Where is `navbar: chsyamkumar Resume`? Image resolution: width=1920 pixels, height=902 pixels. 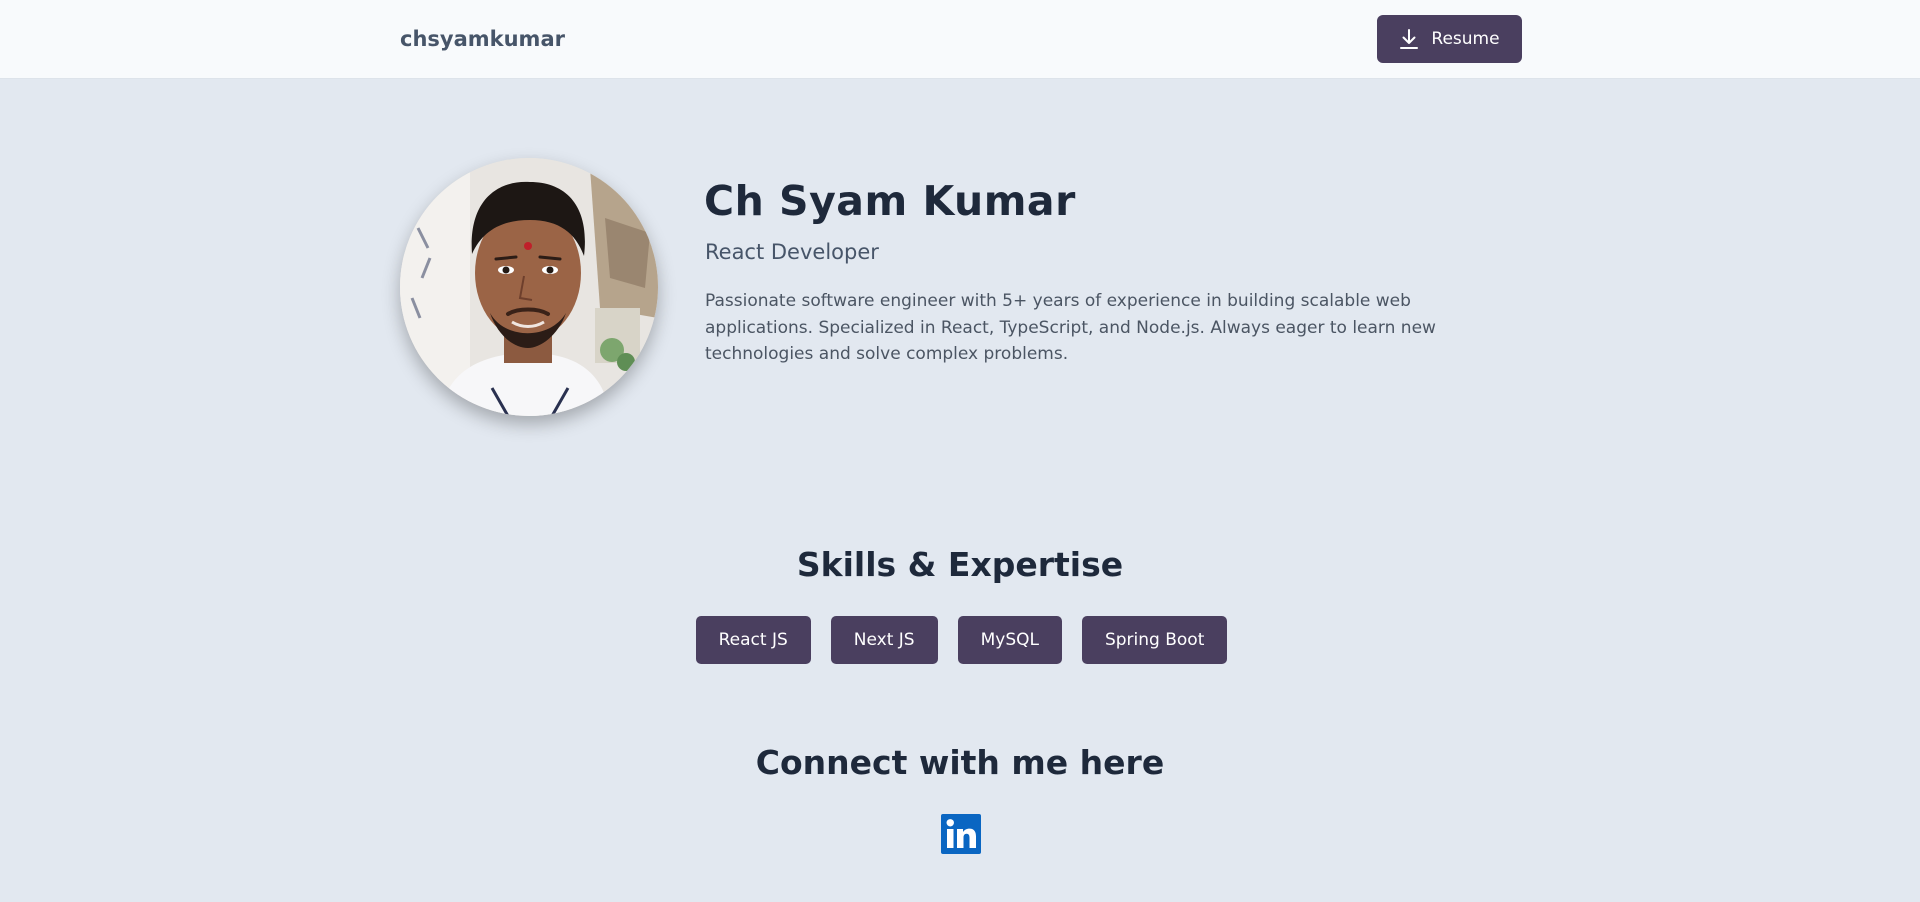
navbar: chsyamkumar Resume is located at coordinates (960, 39).